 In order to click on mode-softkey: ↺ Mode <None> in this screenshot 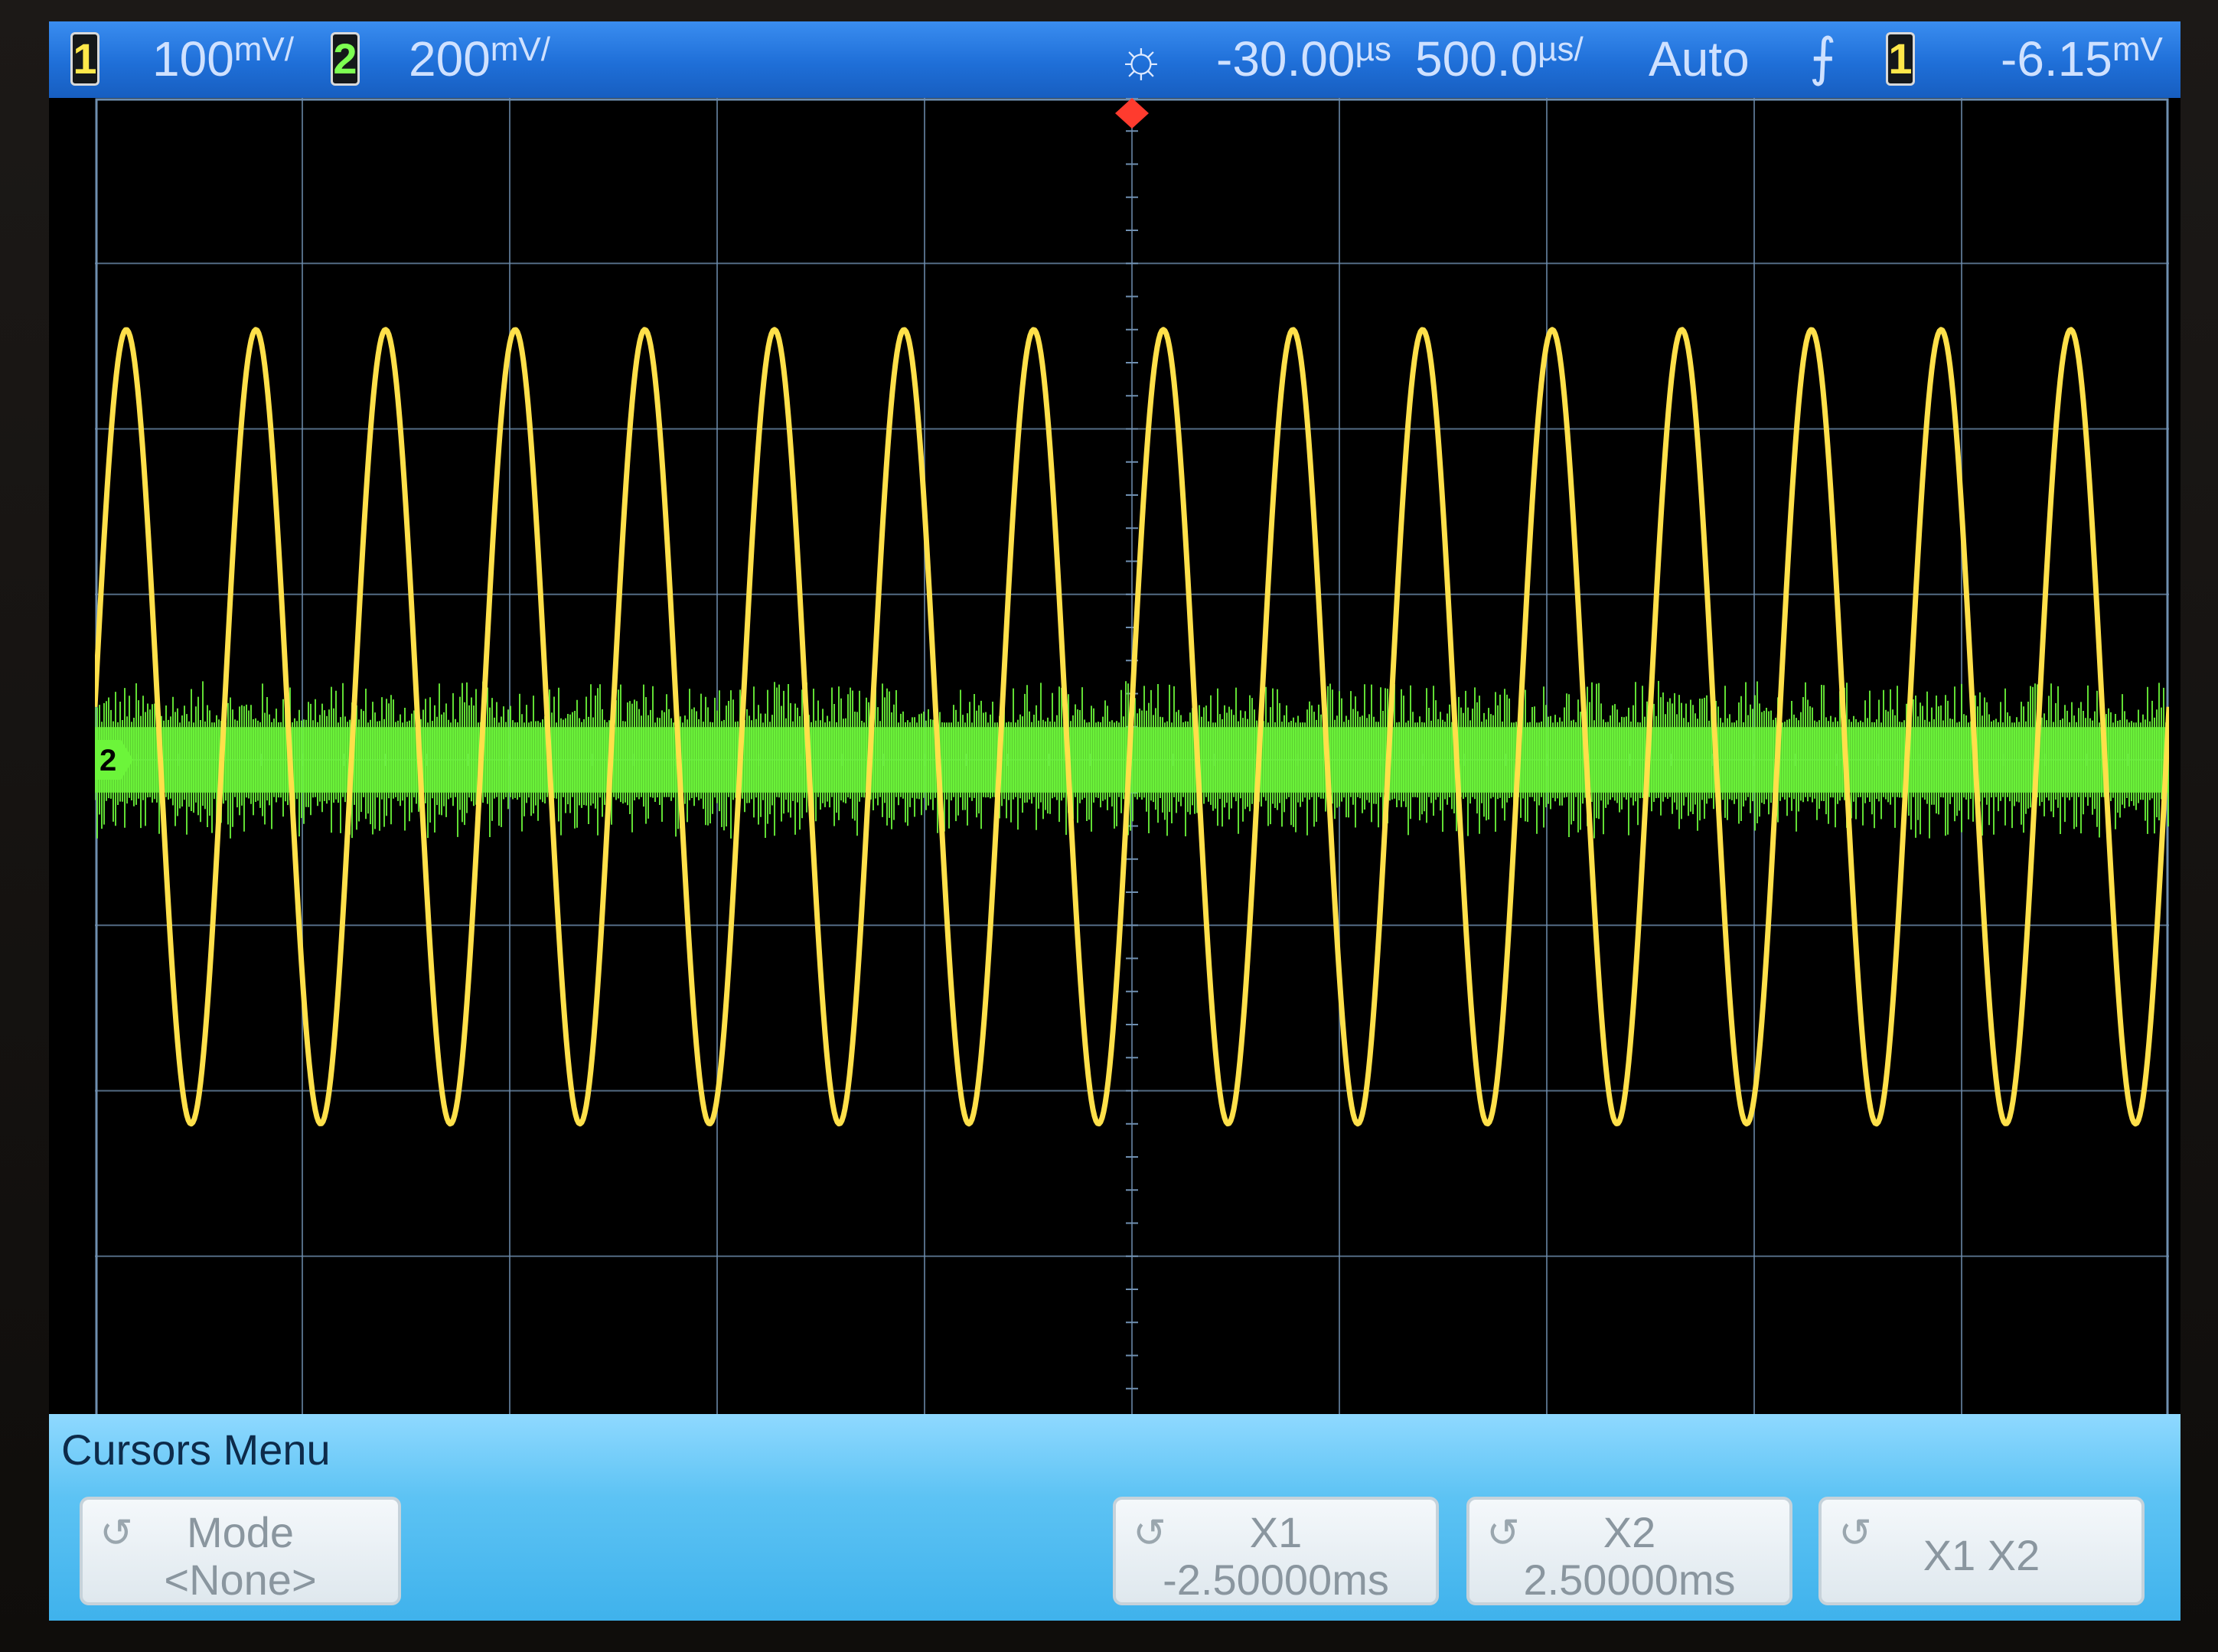, I will do `click(240, 1551)`.